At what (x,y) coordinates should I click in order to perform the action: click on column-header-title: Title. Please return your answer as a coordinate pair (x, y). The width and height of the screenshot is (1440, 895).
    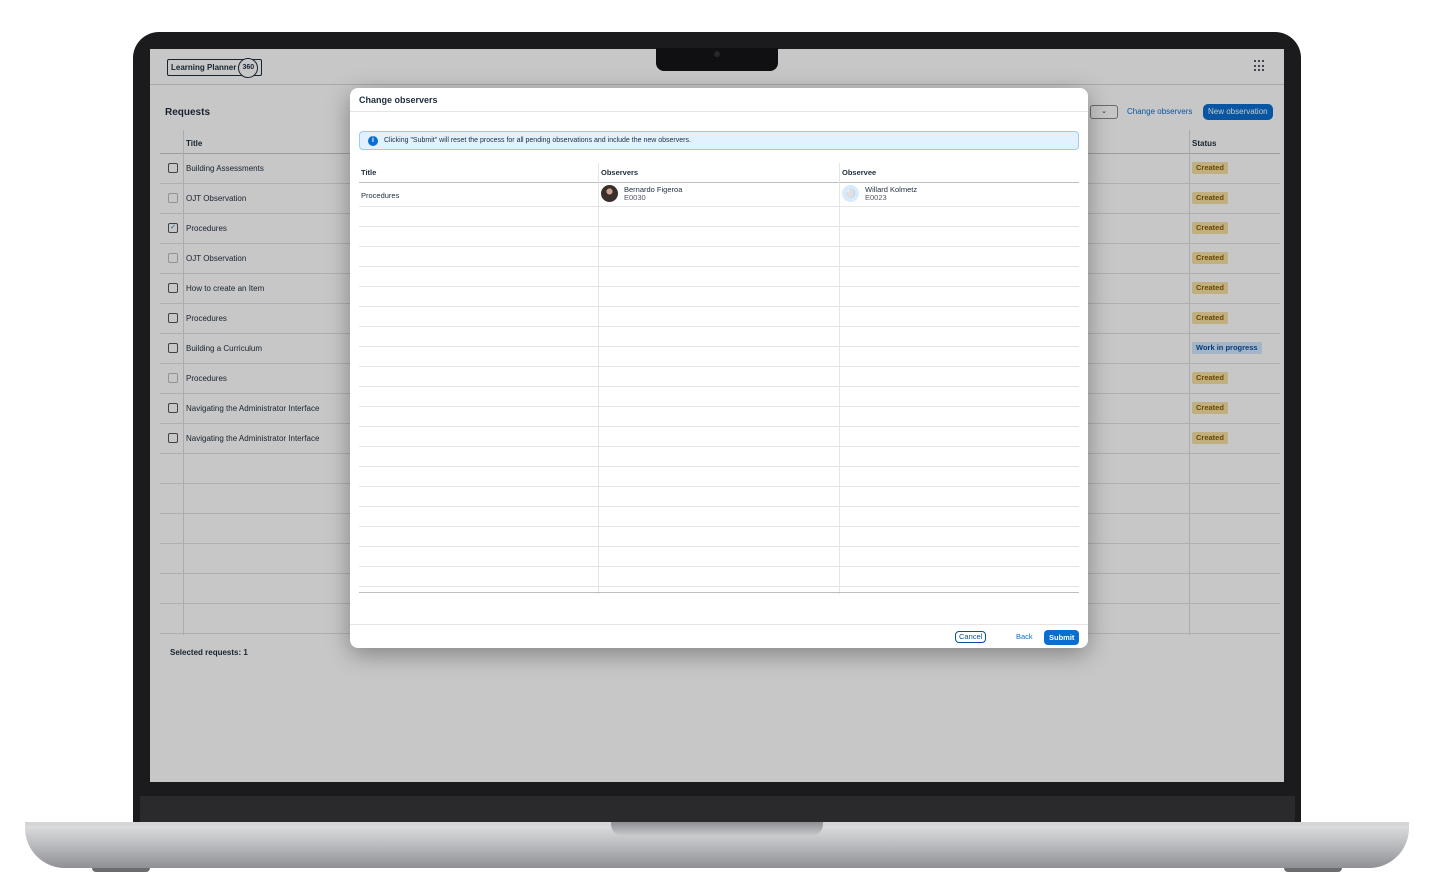
    Looking at the image, I should click on (369, 172).